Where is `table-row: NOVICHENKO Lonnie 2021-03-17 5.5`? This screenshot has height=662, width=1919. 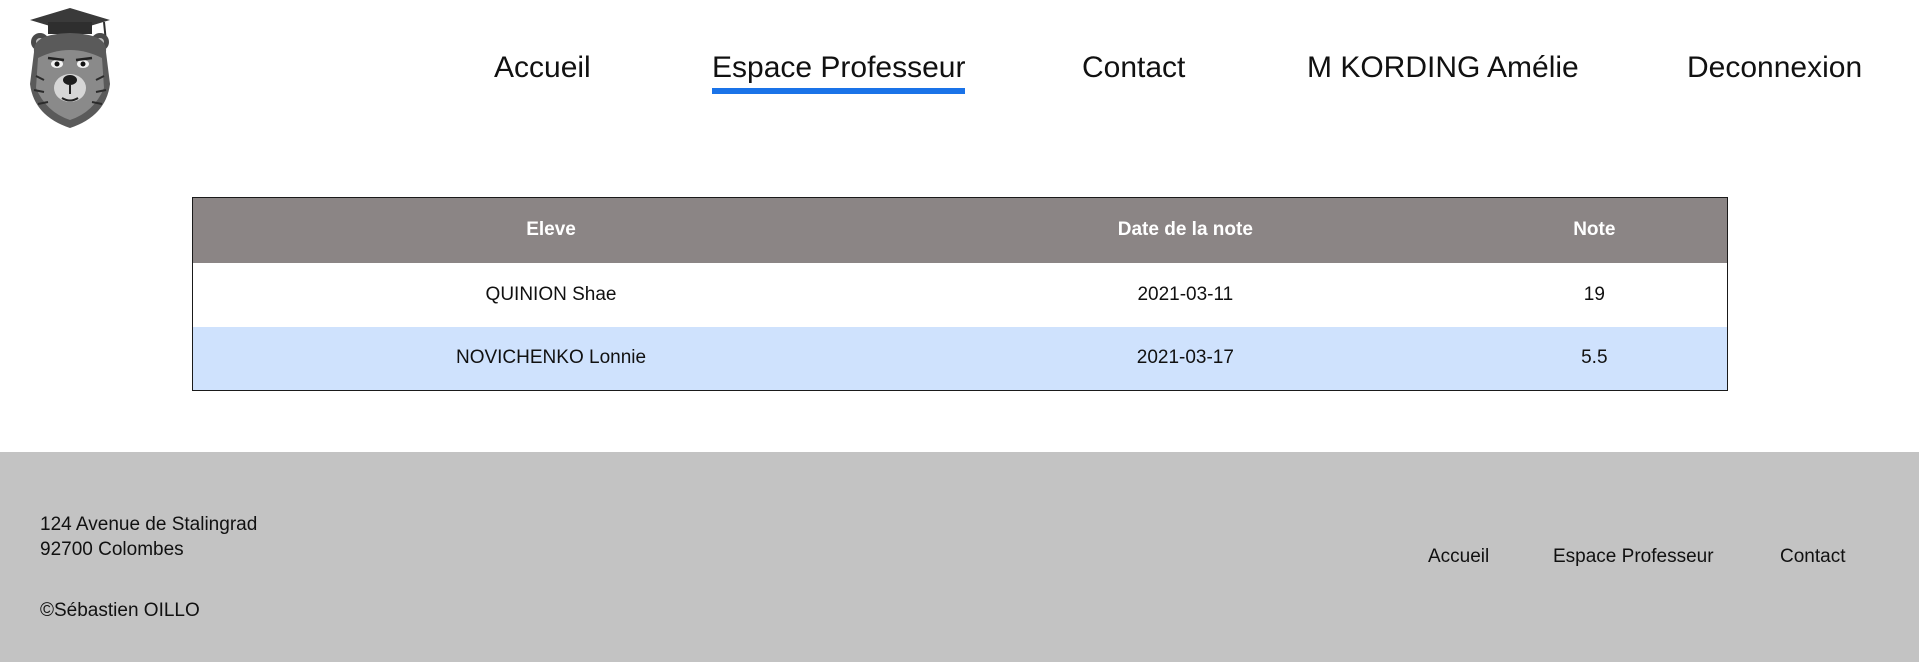
table-row: NOVICHENKO Lonnie 2021-03-17 5.5 is located at coordinates (960, 358).